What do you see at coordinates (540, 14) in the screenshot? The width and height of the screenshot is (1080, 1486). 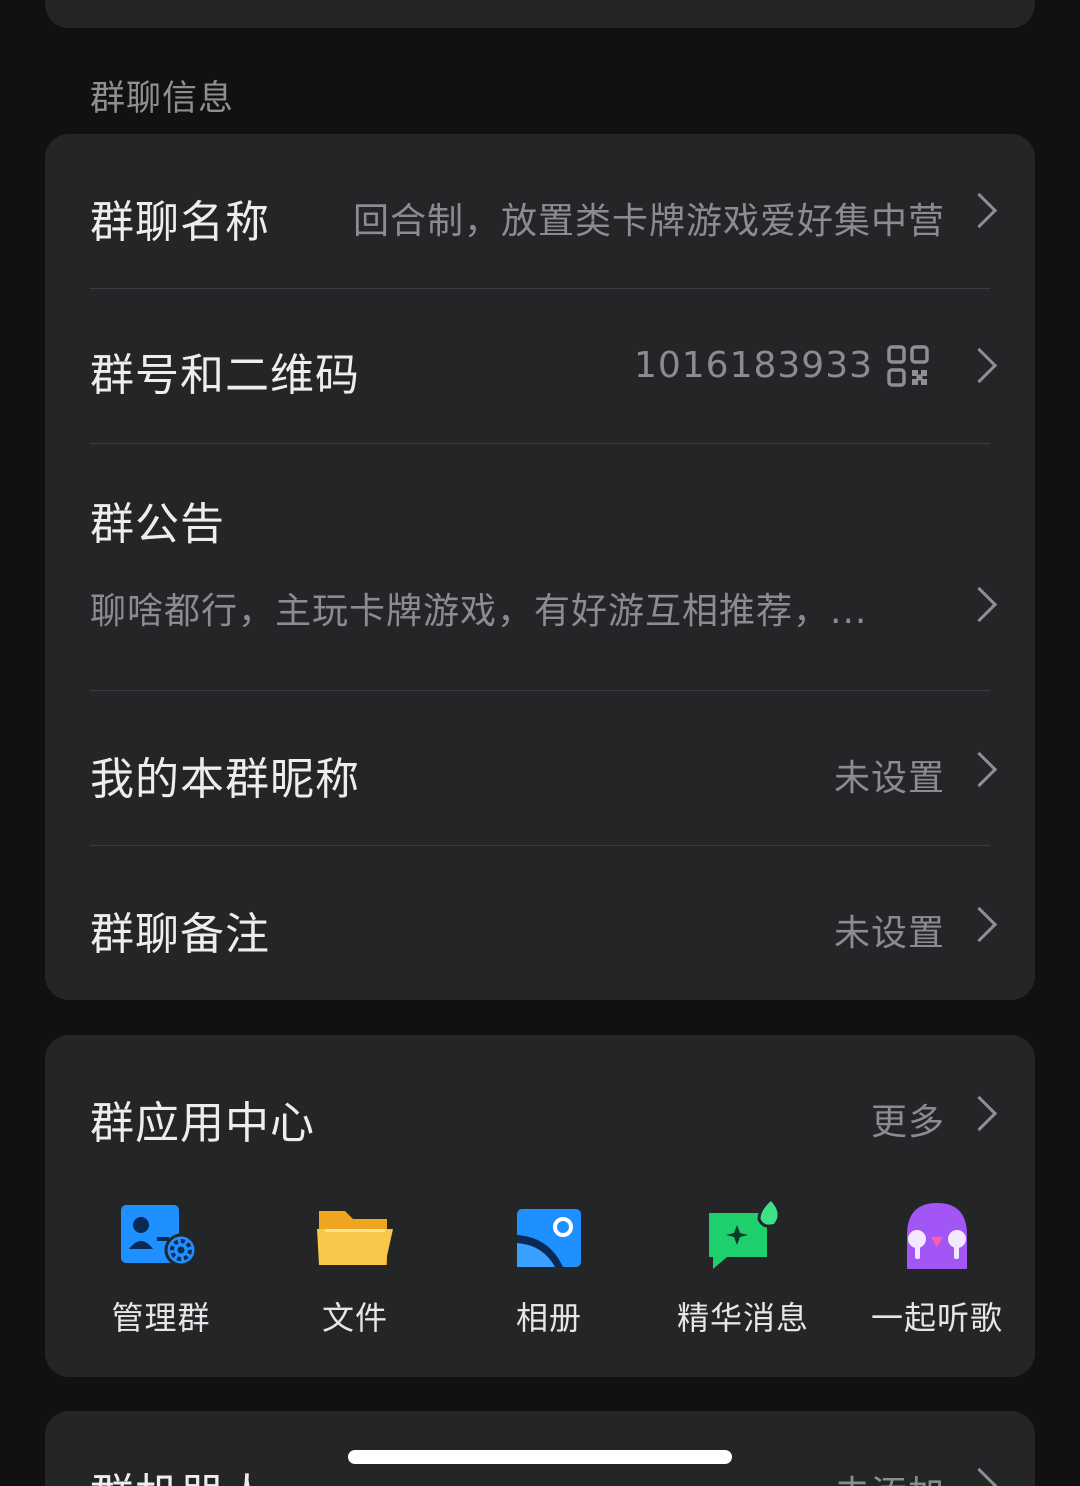 I see `previous-card` at bounding box center [540, 14].